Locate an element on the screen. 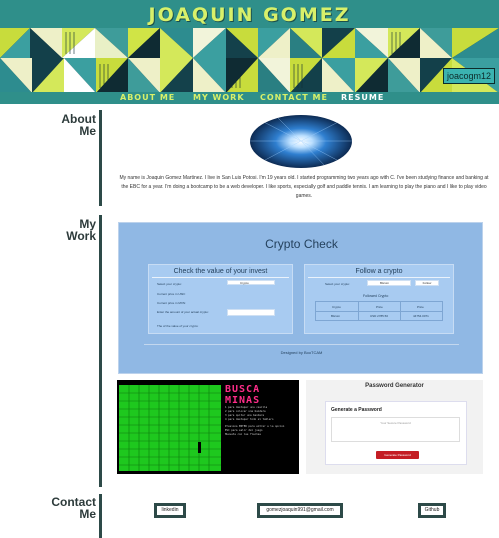 The height and width of the screenshot is (538, 499). table-header-price-1: Price is located at coordinates (379, 307).